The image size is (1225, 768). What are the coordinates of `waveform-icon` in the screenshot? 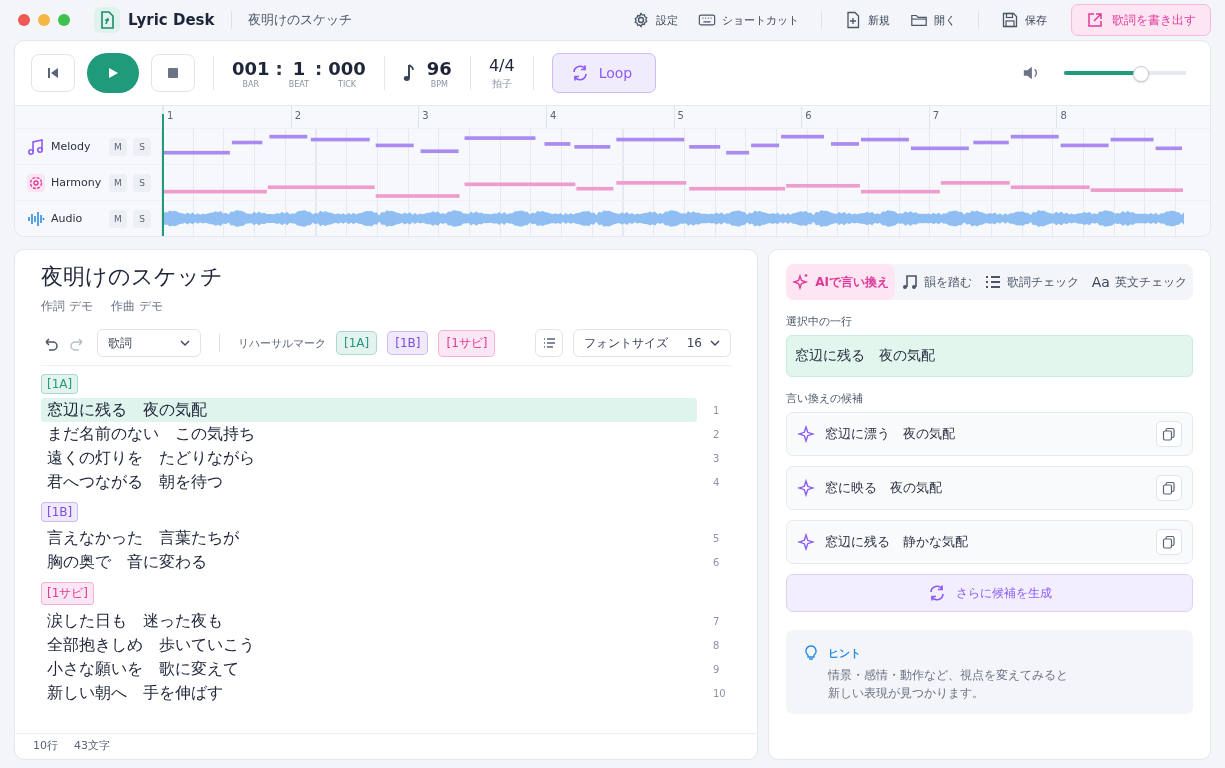 It's located at (36, 218).